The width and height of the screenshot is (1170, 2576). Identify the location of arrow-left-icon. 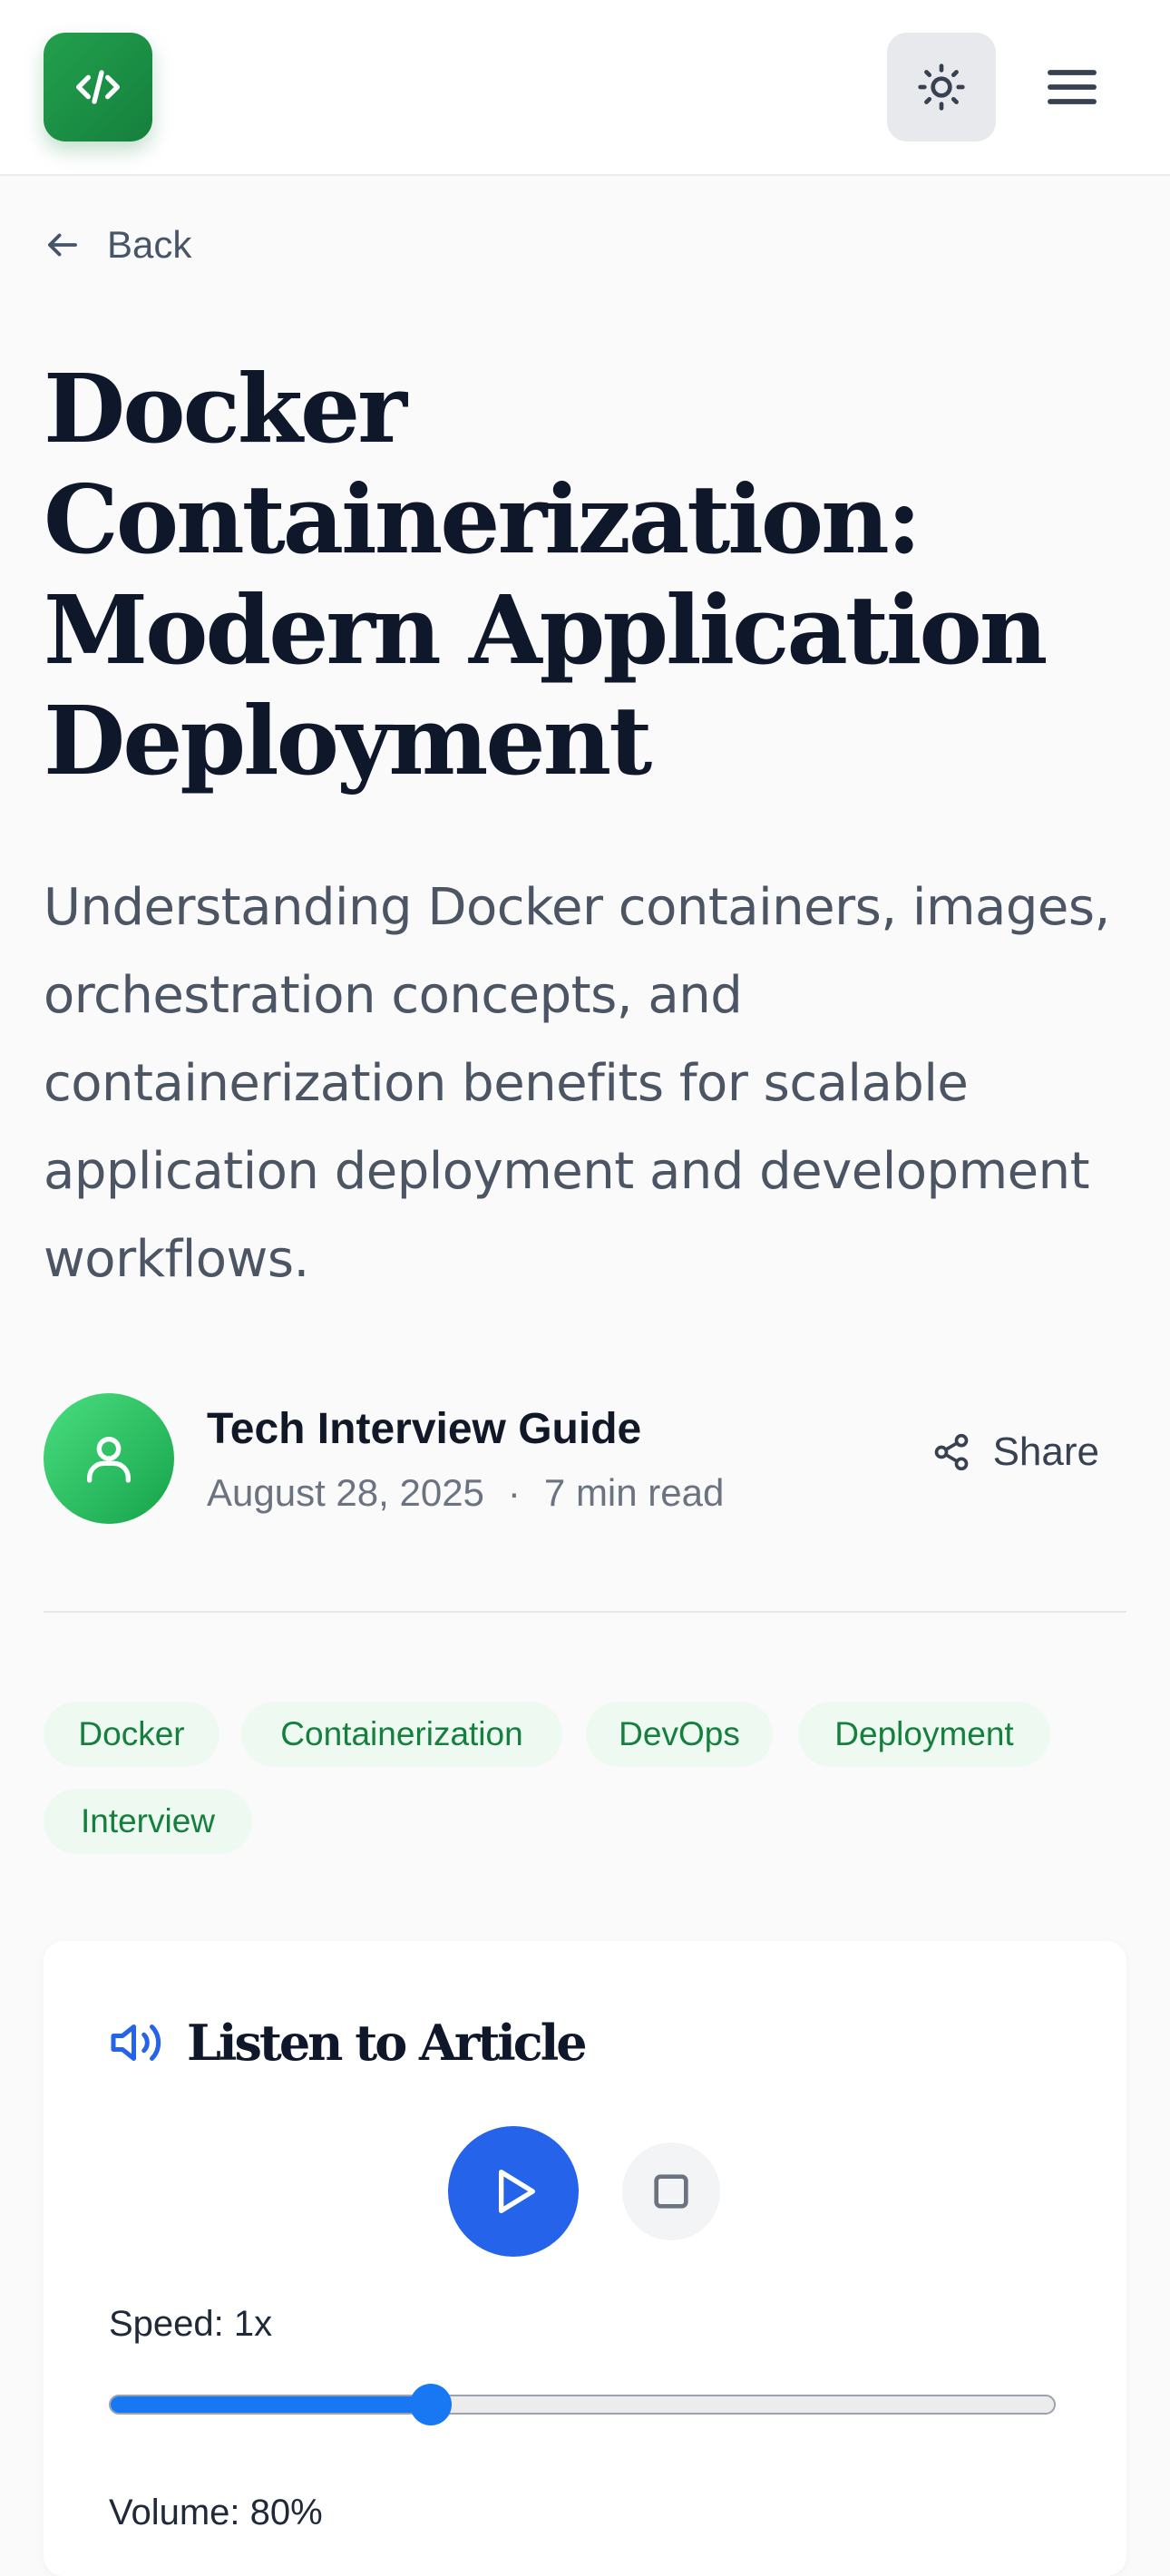
(62, 245).